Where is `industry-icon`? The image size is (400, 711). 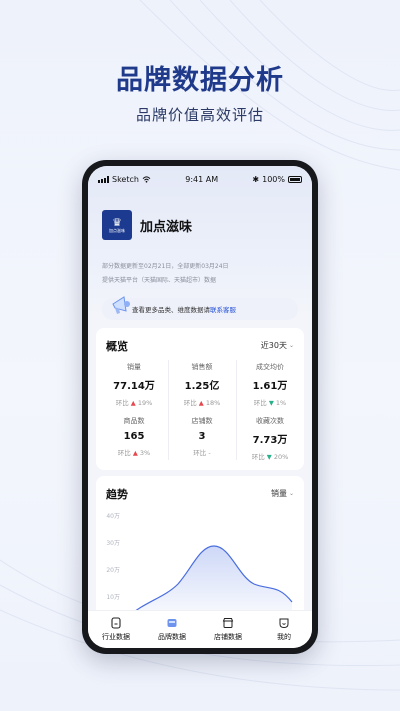 industry-icon is located at coordinates (116, 623).